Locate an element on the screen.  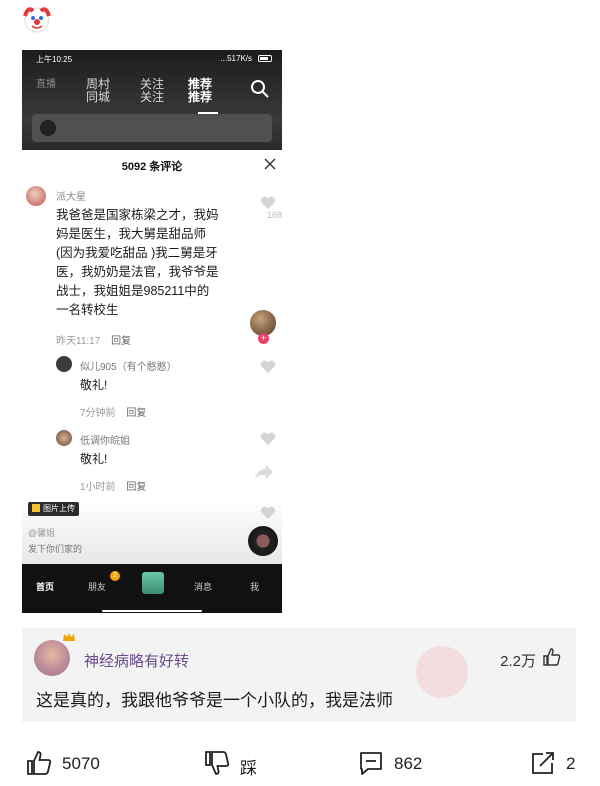
upload-chip-label: 图片上传 is located at coordinates (59, 508).